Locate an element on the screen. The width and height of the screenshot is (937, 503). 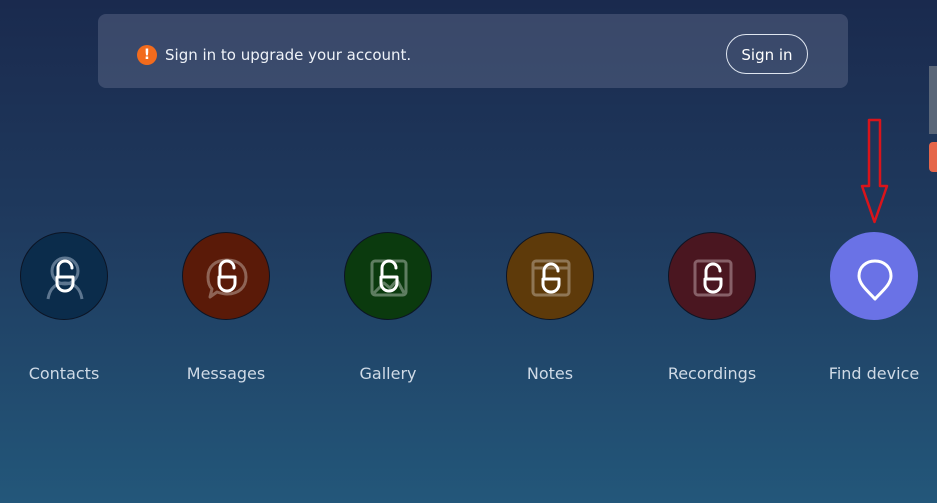
app-gallery: Gallery is located at coordinates (389, 312).